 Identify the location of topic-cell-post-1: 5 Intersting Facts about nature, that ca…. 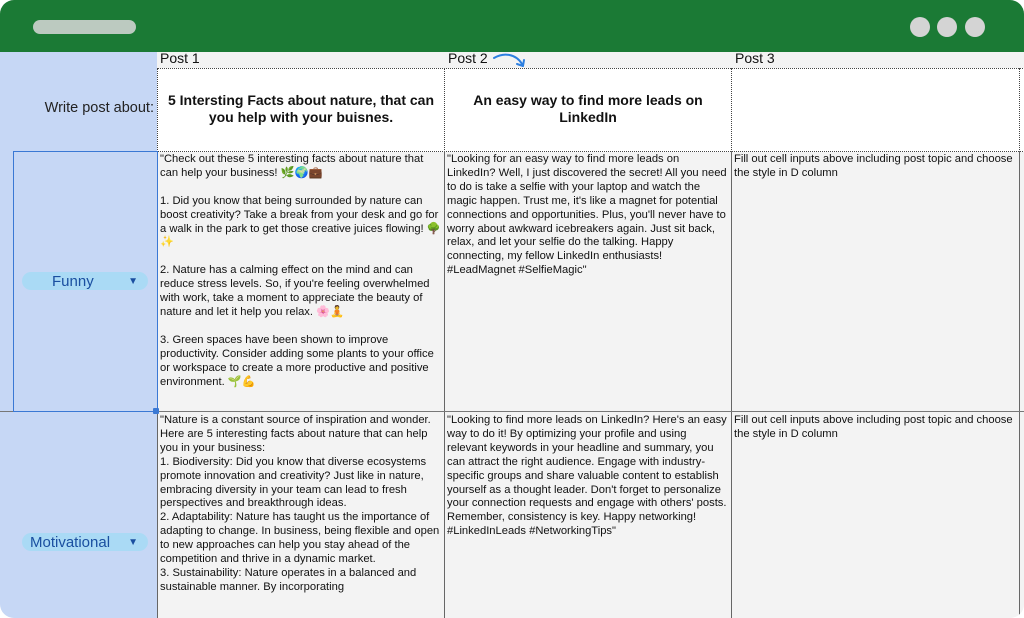
(301, 109).